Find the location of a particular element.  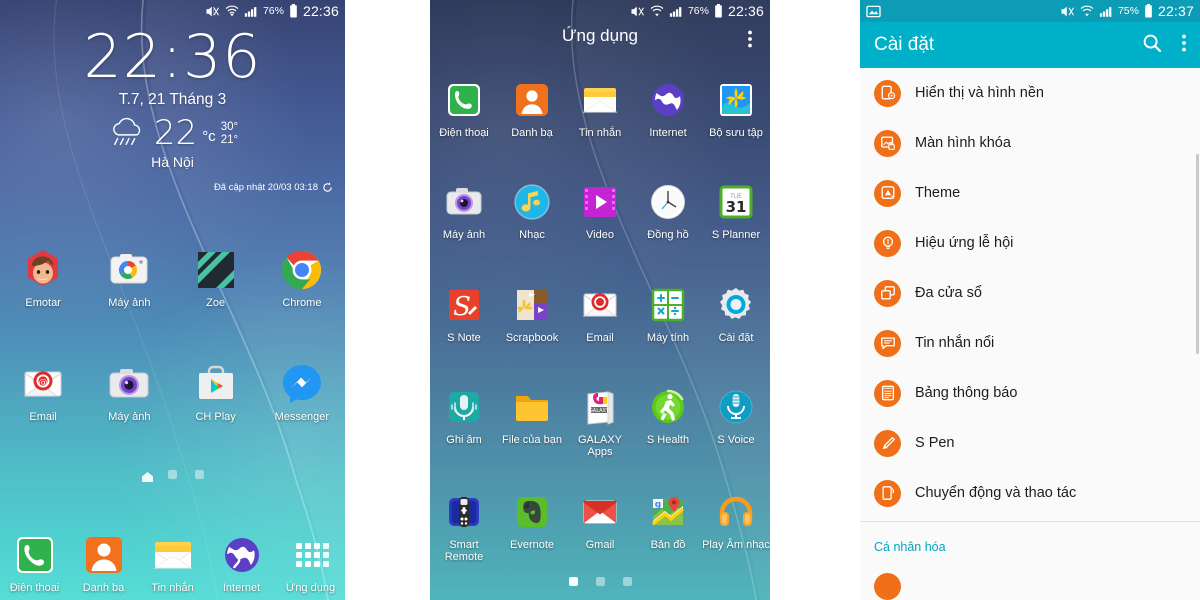

settings-action-bar: Cài đặt is located at coordinates (1030, 45).